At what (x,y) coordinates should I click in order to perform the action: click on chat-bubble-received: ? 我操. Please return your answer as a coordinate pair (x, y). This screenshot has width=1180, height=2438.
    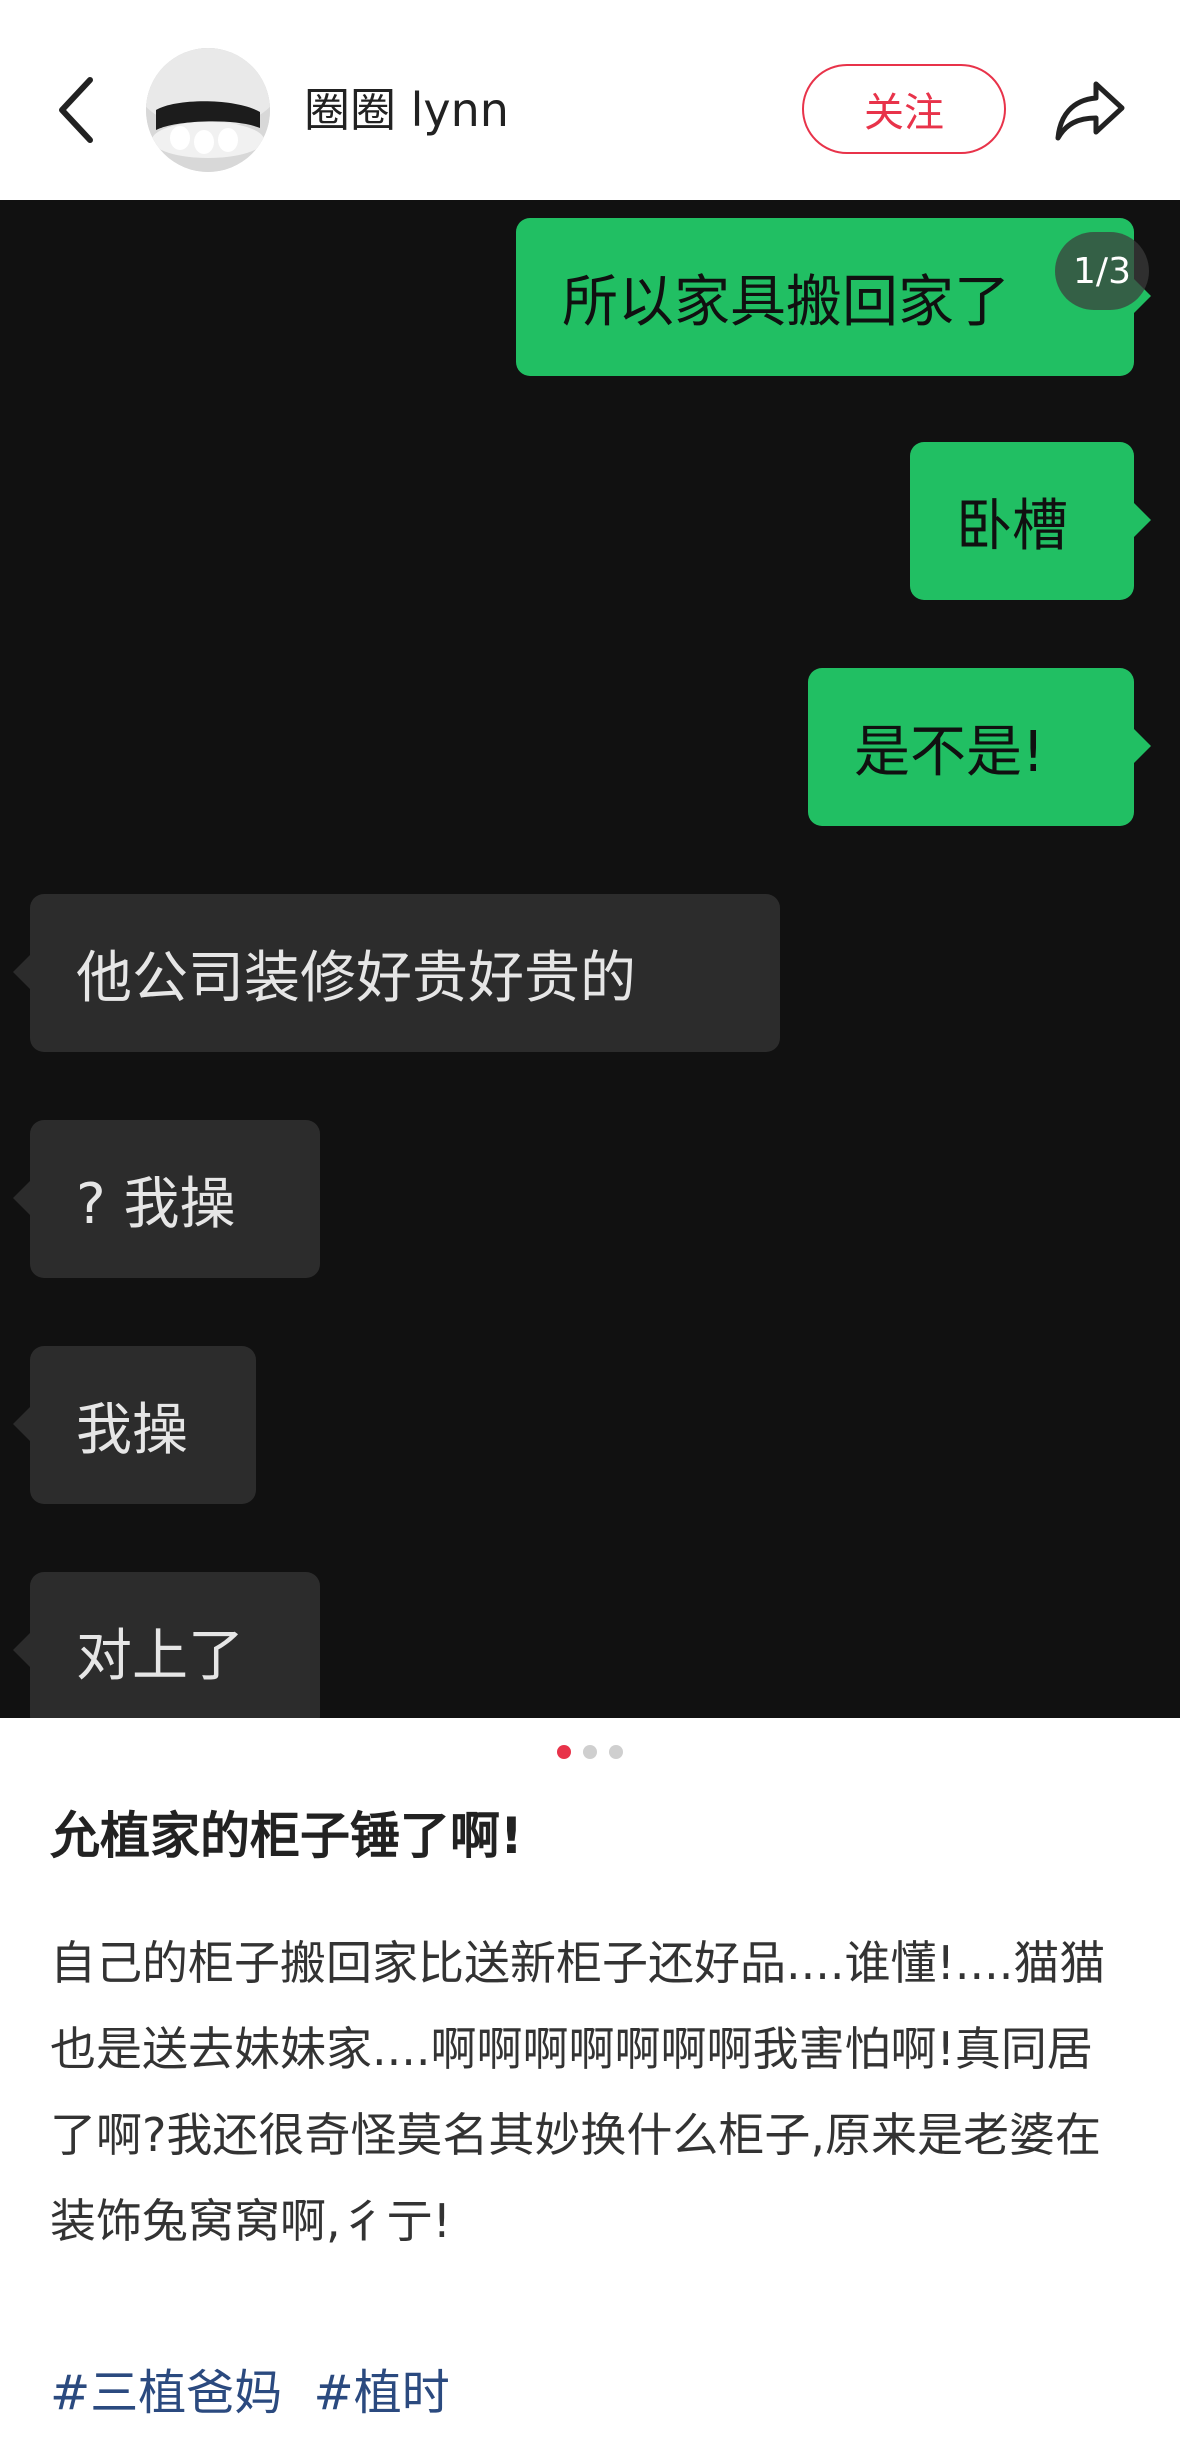
    Looking at the image, I should click on (166, 1199).